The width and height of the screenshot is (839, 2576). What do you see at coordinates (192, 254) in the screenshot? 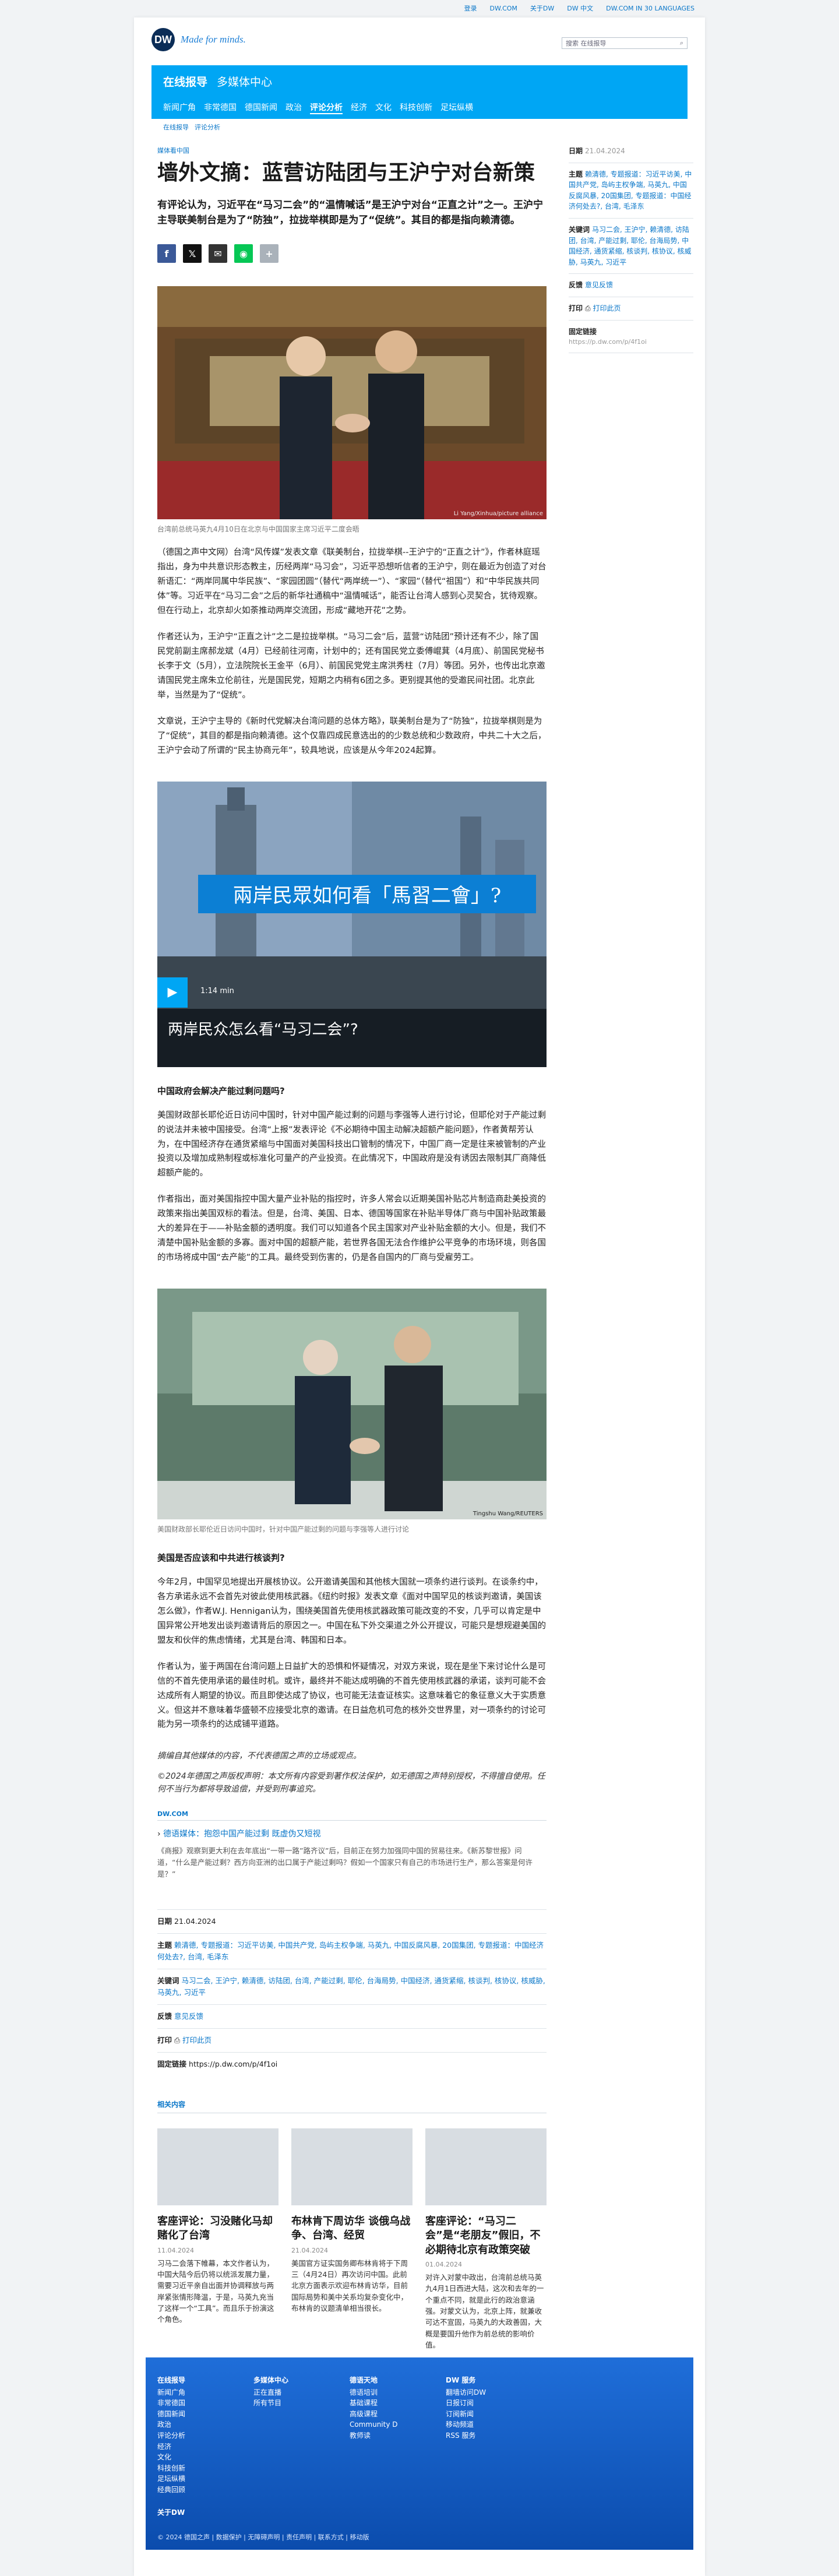
I see `x-icon: 𝕏` at bounding box center [192, 254].